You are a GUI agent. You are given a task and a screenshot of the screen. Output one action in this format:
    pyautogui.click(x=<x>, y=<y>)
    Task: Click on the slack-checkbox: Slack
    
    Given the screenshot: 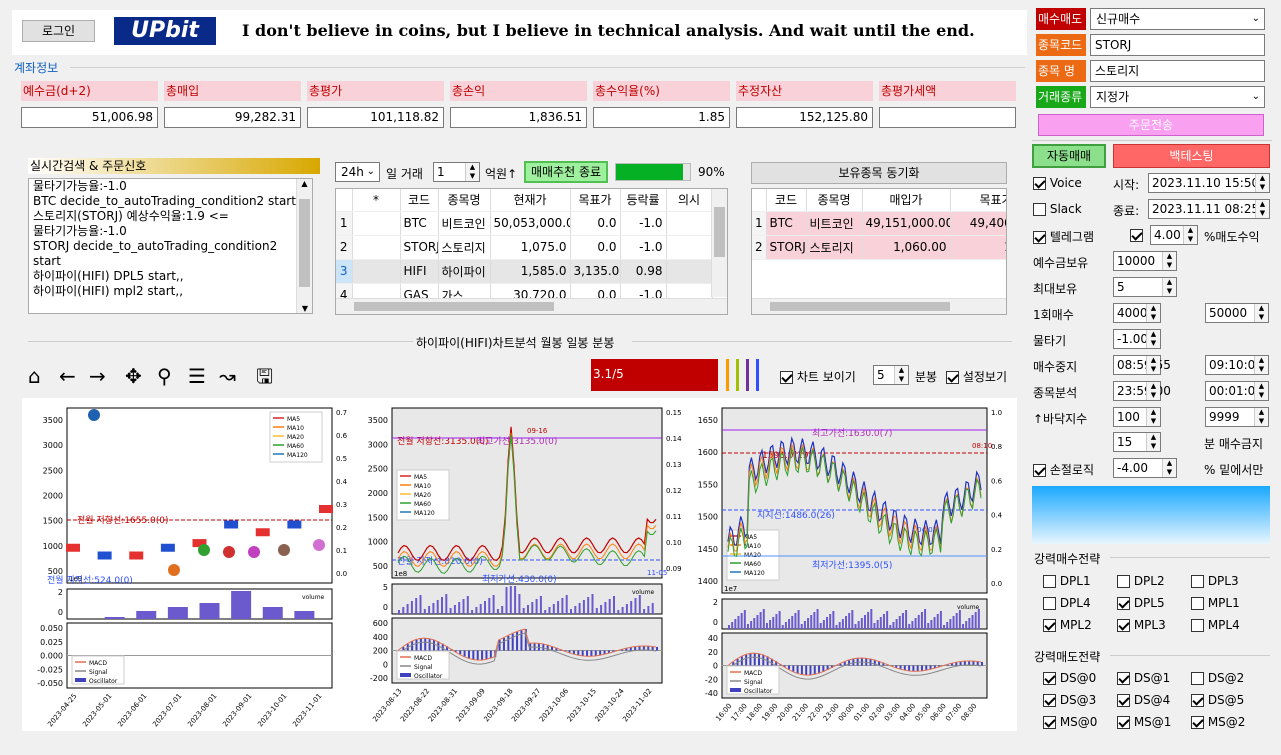 What is the action you would take?
    pyautogui.click(x=1057, y=209)
    